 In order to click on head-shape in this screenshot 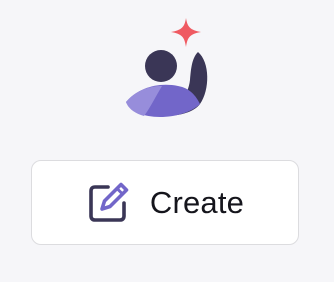, I will do `click(161, 66)`.